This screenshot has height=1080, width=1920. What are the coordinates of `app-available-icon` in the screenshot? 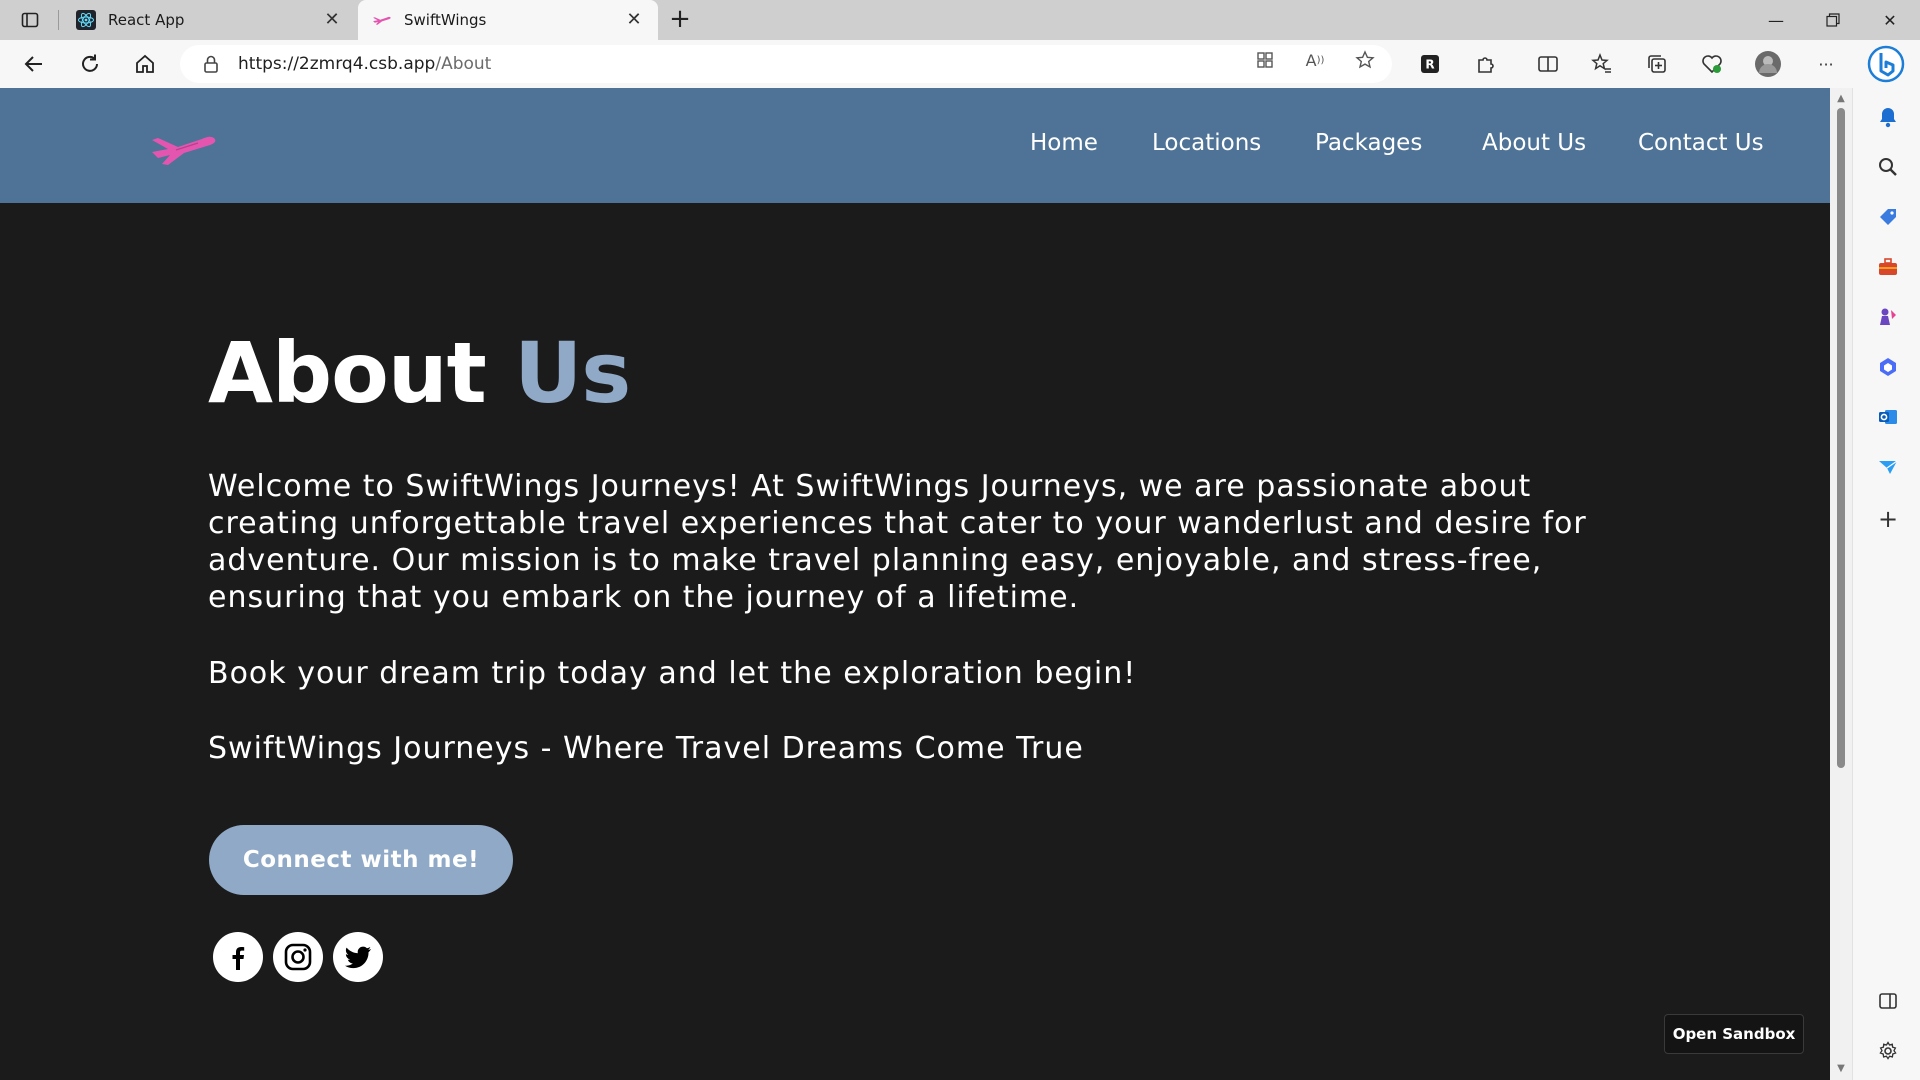 It's located at (1265, 60).